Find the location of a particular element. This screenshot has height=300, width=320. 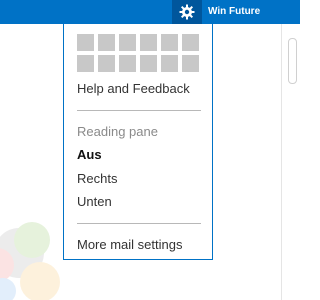

gear-icon is located at coordinates (187, 12).